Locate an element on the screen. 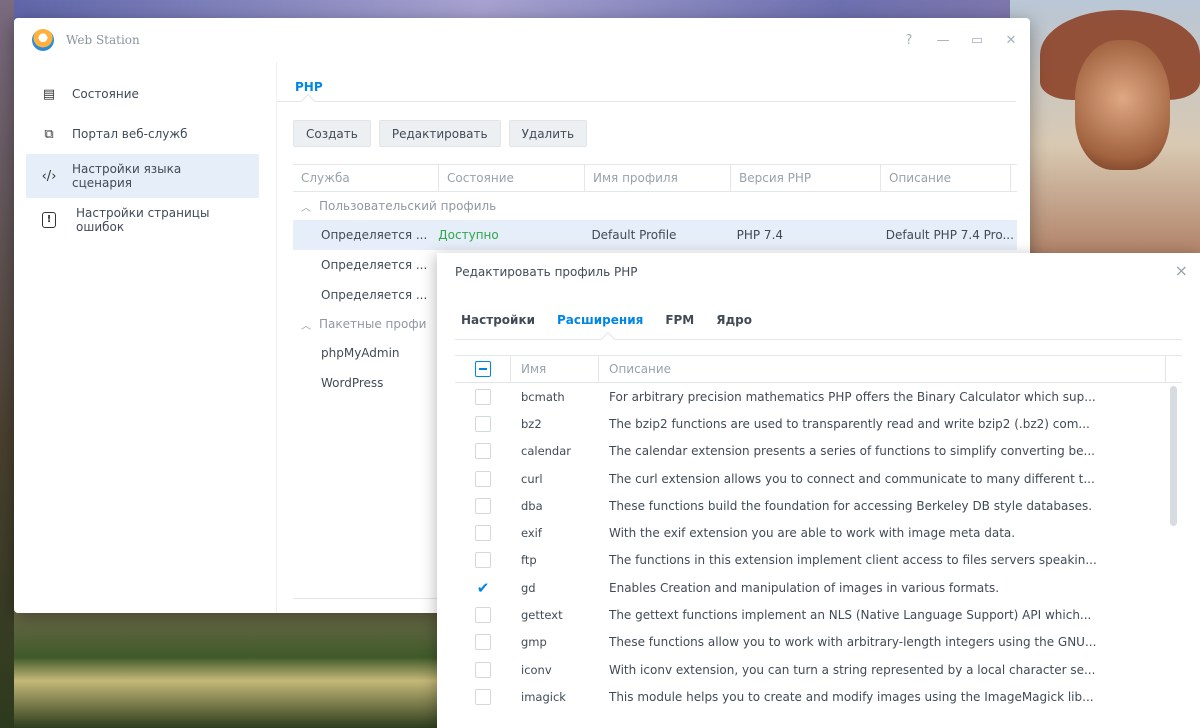  sidebar-item-label: Состояние is located at coordinates (105, 94).